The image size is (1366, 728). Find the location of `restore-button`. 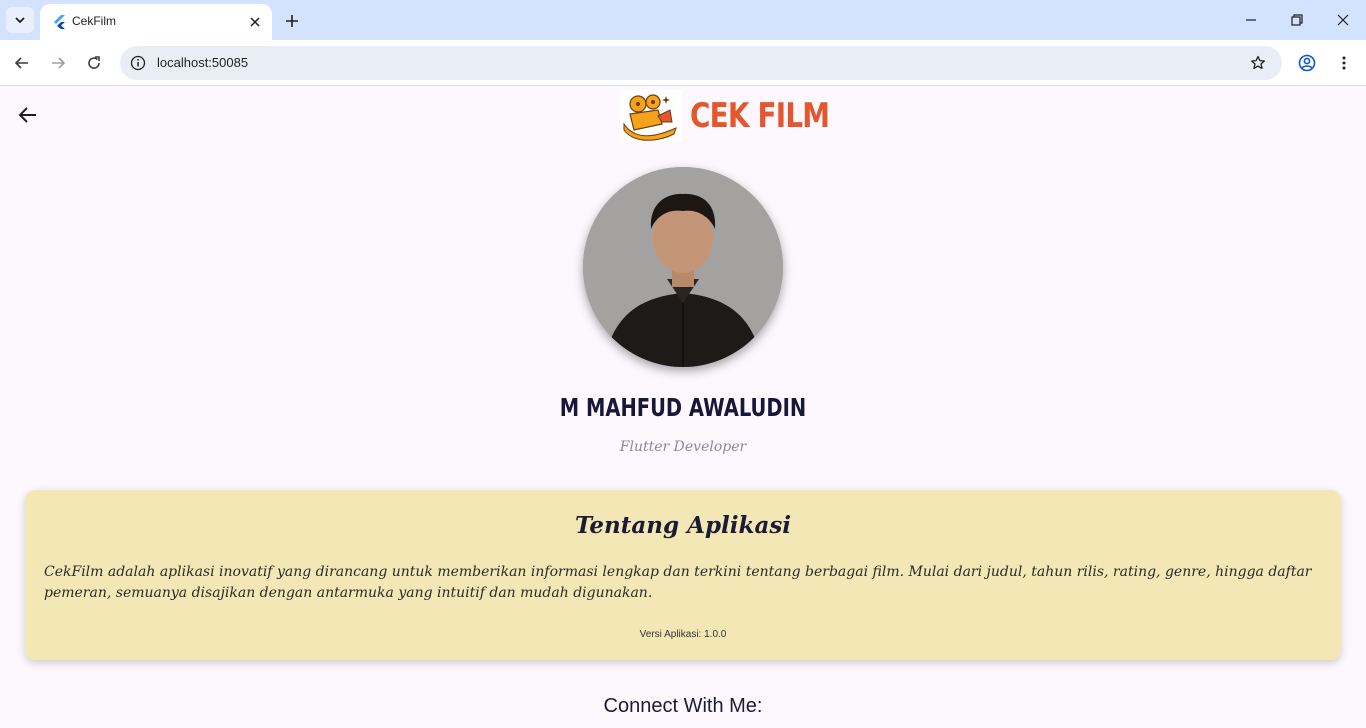

restore-button is located at coordinates (1297, 20).